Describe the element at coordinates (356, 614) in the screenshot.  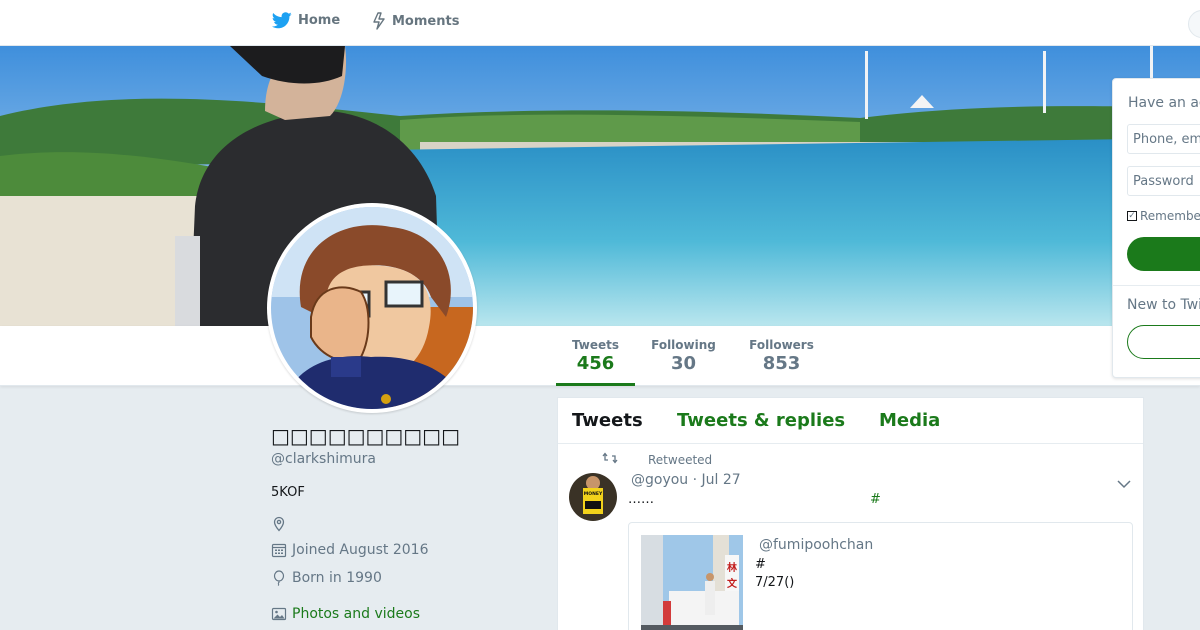
I see `photos-and-videos-label: Photos and videos` at that location.